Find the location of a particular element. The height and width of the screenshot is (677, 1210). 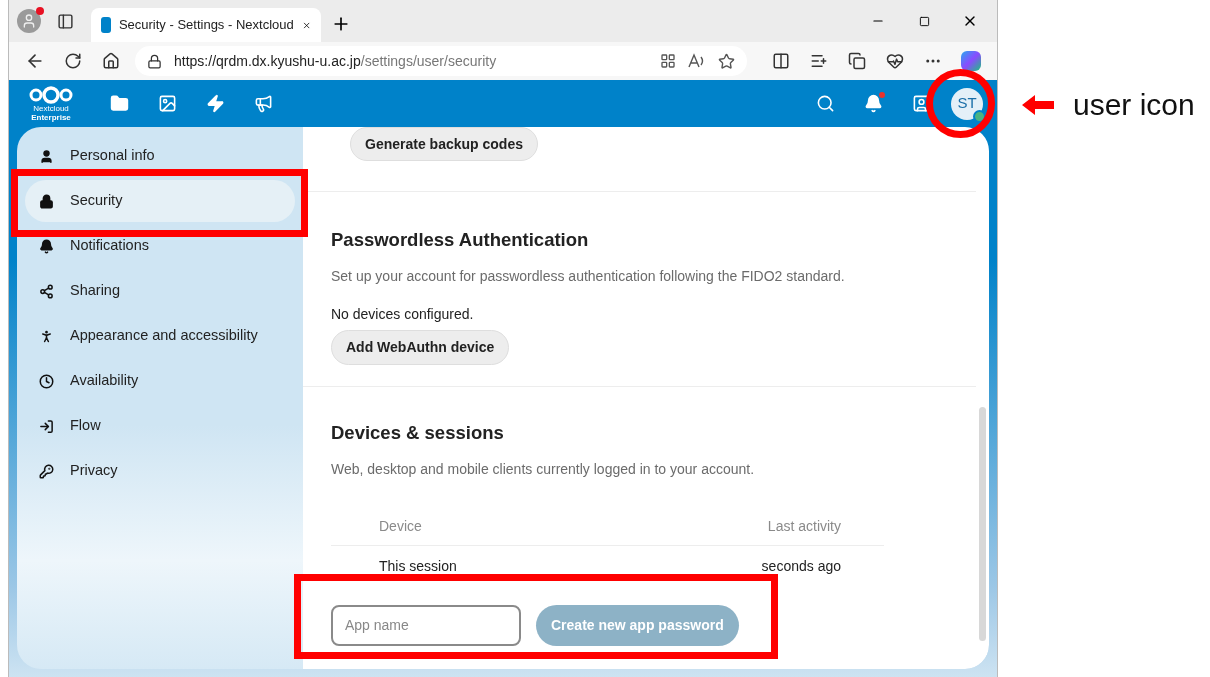

add-webauthn-device-button: Add WebAuthn device is located at coordinates (420, 347).